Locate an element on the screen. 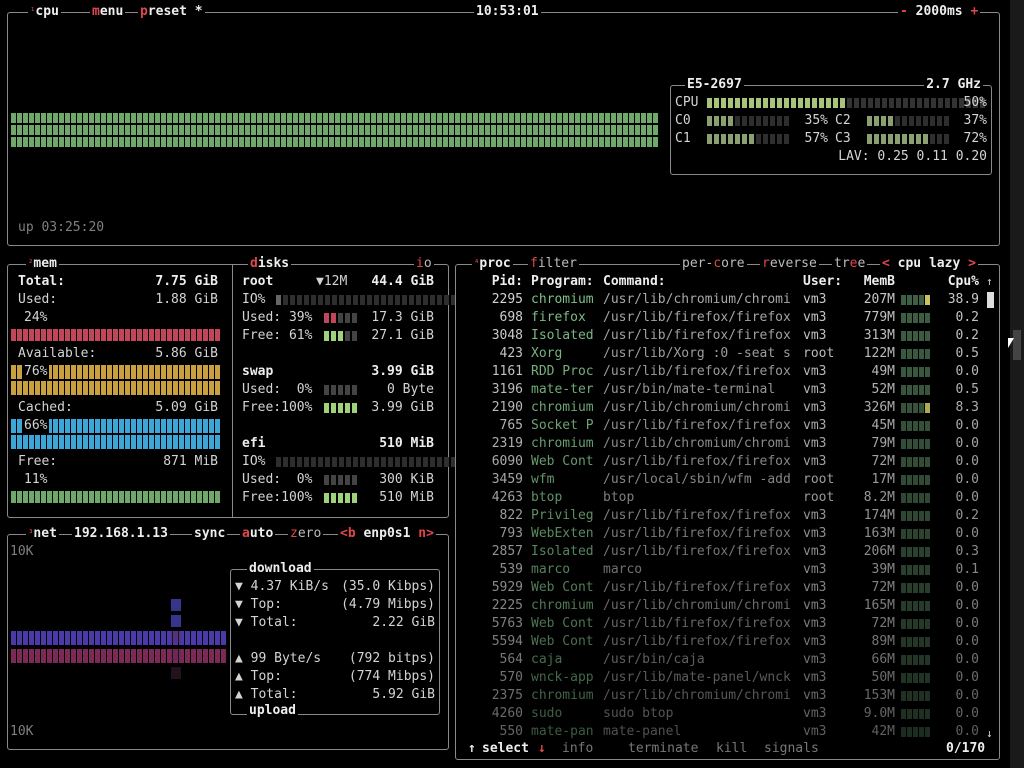 The image size is (1024, 768). disks-tag: disks is located at coordinates (270, 264).